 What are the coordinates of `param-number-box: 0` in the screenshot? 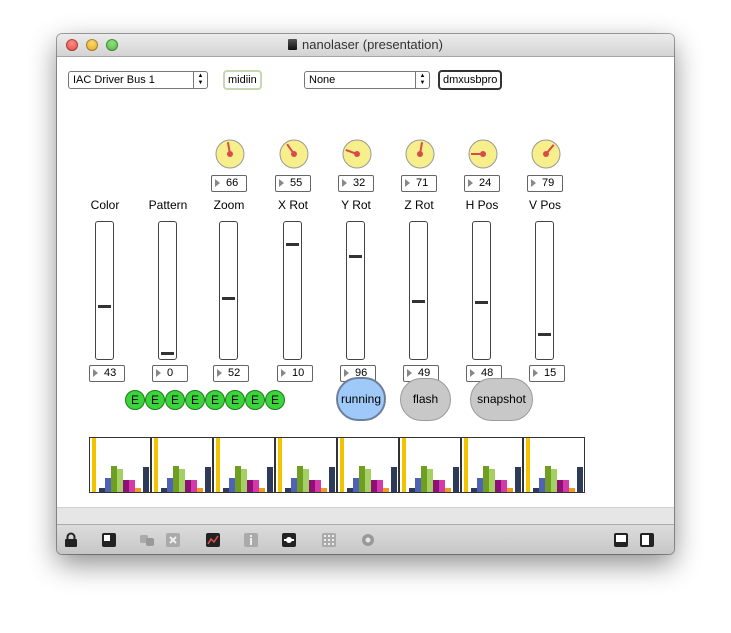 It's located at (170, 373).